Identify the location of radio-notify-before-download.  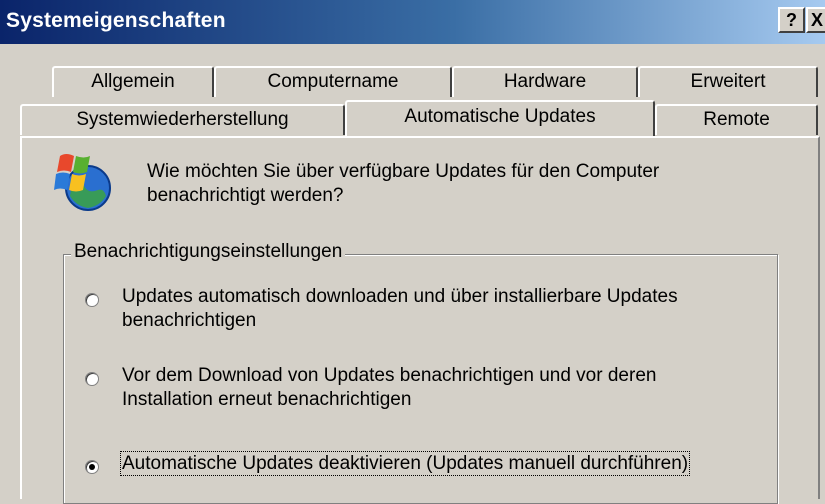
(92, 379).